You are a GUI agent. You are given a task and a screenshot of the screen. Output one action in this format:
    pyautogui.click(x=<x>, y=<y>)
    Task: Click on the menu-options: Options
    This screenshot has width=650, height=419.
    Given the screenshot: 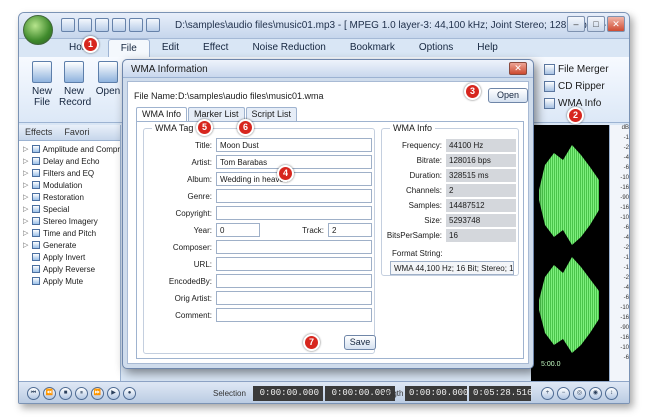 What is the action you would take?
    pyautogui.click(x=436, y=48)
    